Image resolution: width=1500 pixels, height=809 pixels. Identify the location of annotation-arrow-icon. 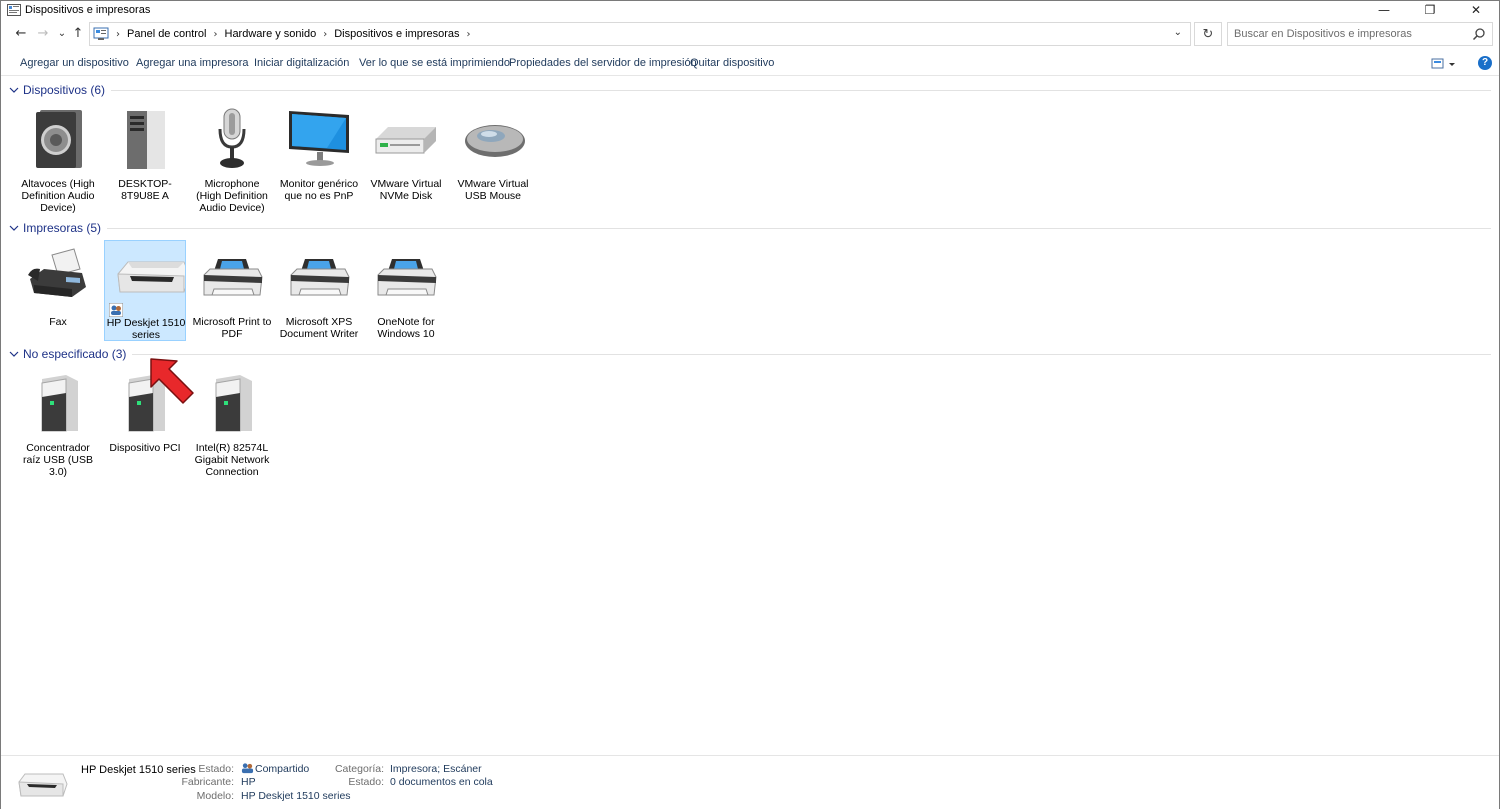
(172, 381).